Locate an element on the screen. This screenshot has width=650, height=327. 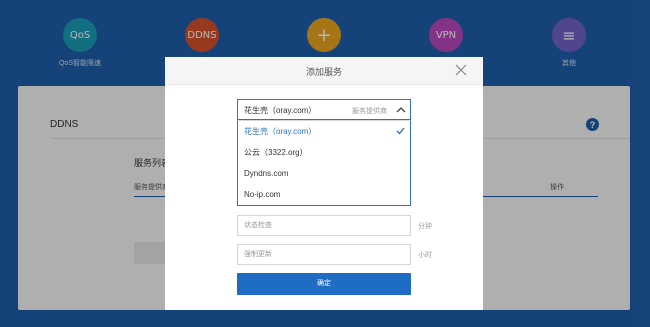
close-icon is located at coordinates (461, 70).